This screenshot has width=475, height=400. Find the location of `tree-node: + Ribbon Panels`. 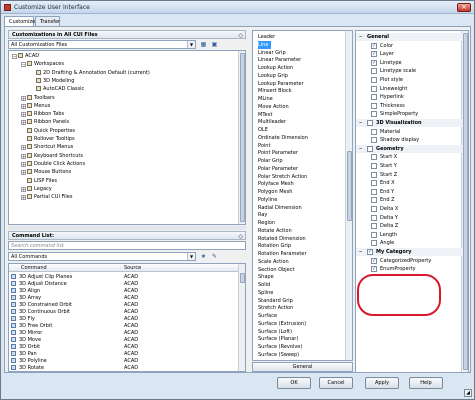

tree-node: + Ribbon Panels is located at coordinates (45, 122).